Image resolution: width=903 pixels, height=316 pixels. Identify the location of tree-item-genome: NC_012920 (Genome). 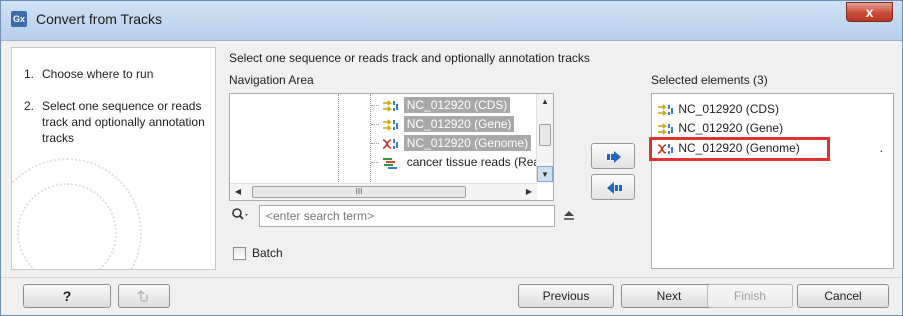
(451, 143).